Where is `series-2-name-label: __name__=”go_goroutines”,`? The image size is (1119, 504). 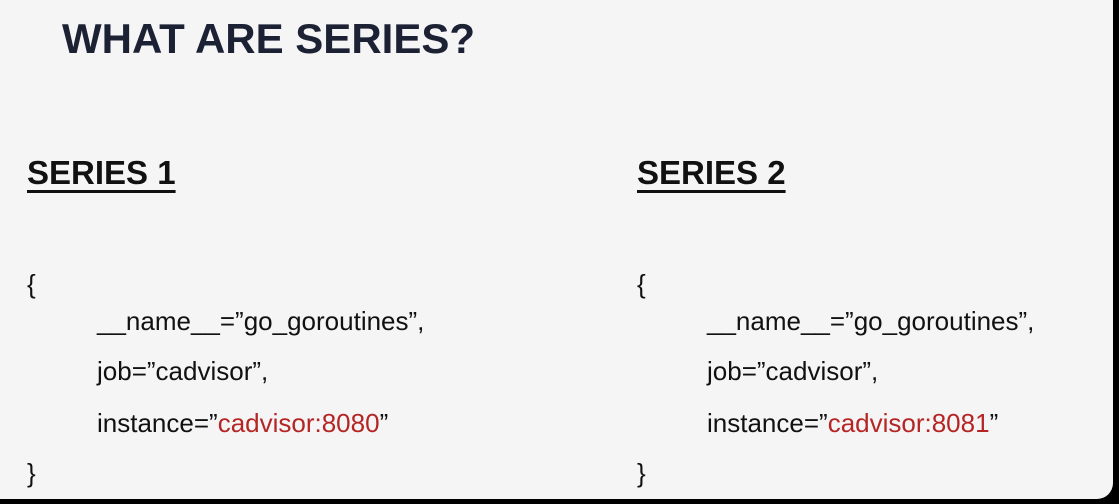
series-2-name-label: __name__=”go_goroutines”, is located at coordinates (871, 321).